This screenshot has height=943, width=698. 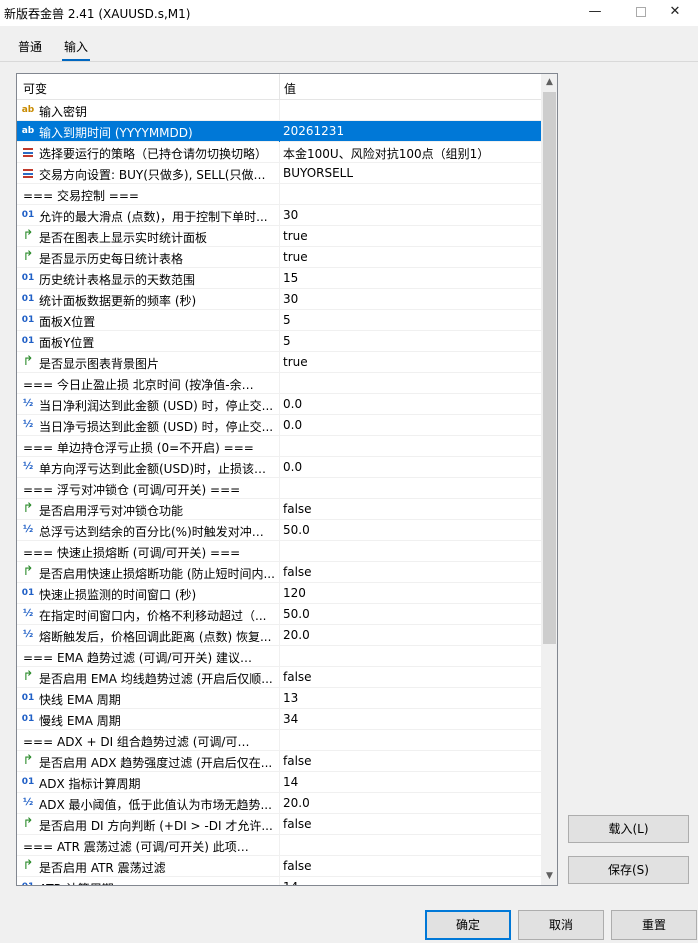 I want to click on row-value-cell: 34, so click(x=410, y=719).